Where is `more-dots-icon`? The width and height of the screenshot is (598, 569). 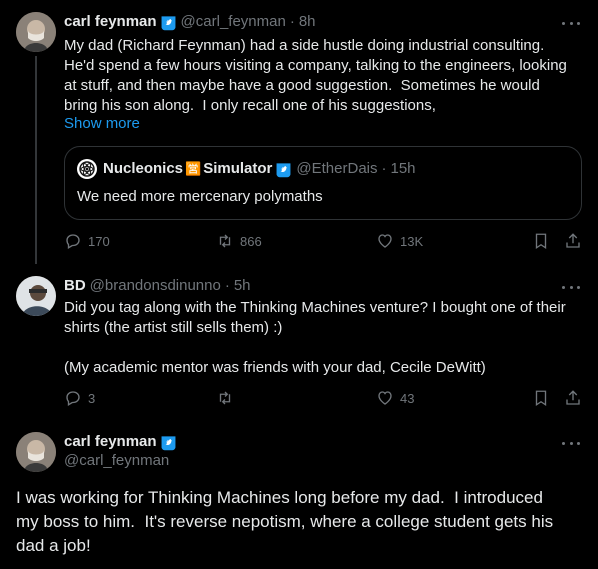 more-dots-icon is located at coordinates (571, 443).